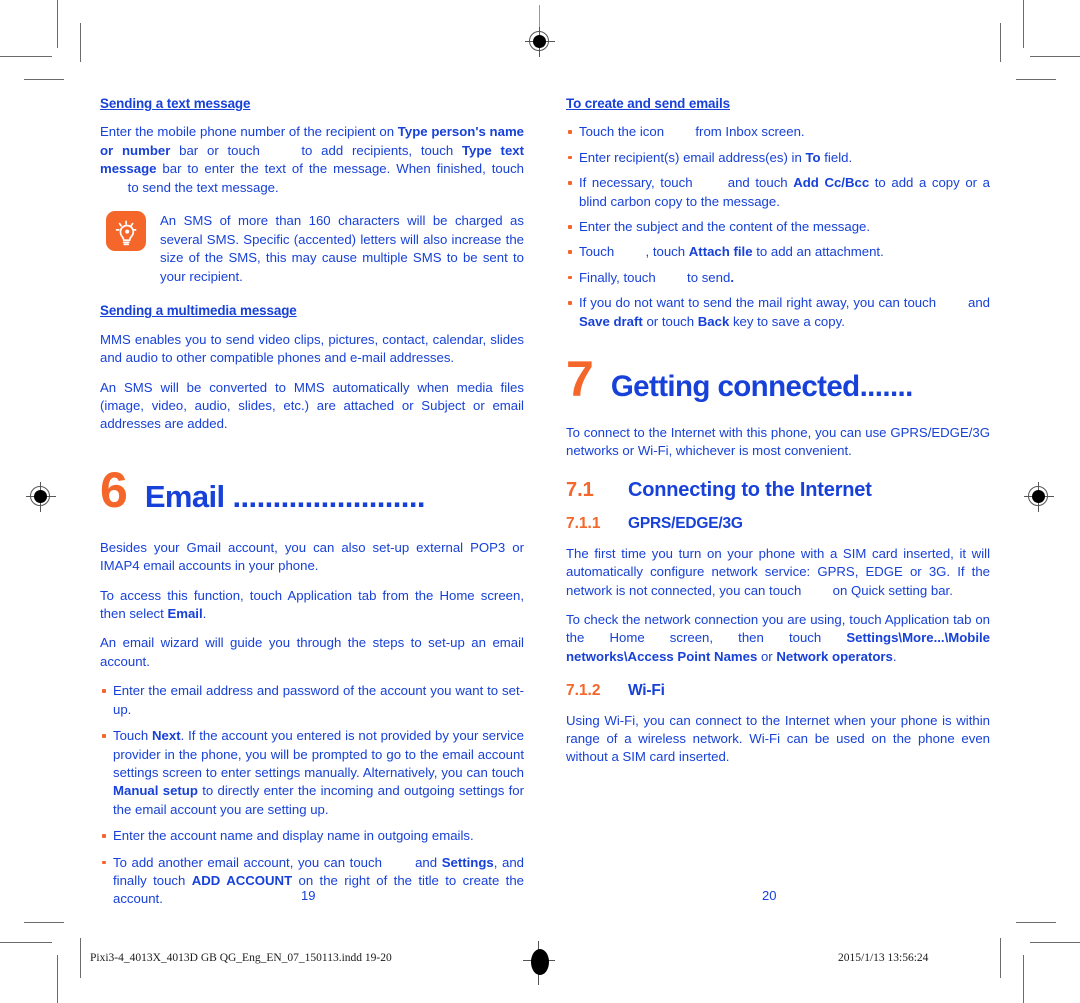 This screenshot has height=1003, width=1080. Describe the element at coordinates (758, 183) in the screenshot. I see `text-run: and touch` at that location.